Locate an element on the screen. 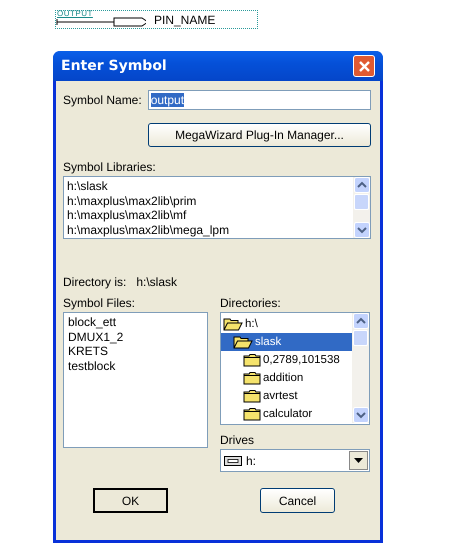 The width and height of the screenshot is (449, 551). section-label: Symbol Files: is located at coordinates (99, 303).